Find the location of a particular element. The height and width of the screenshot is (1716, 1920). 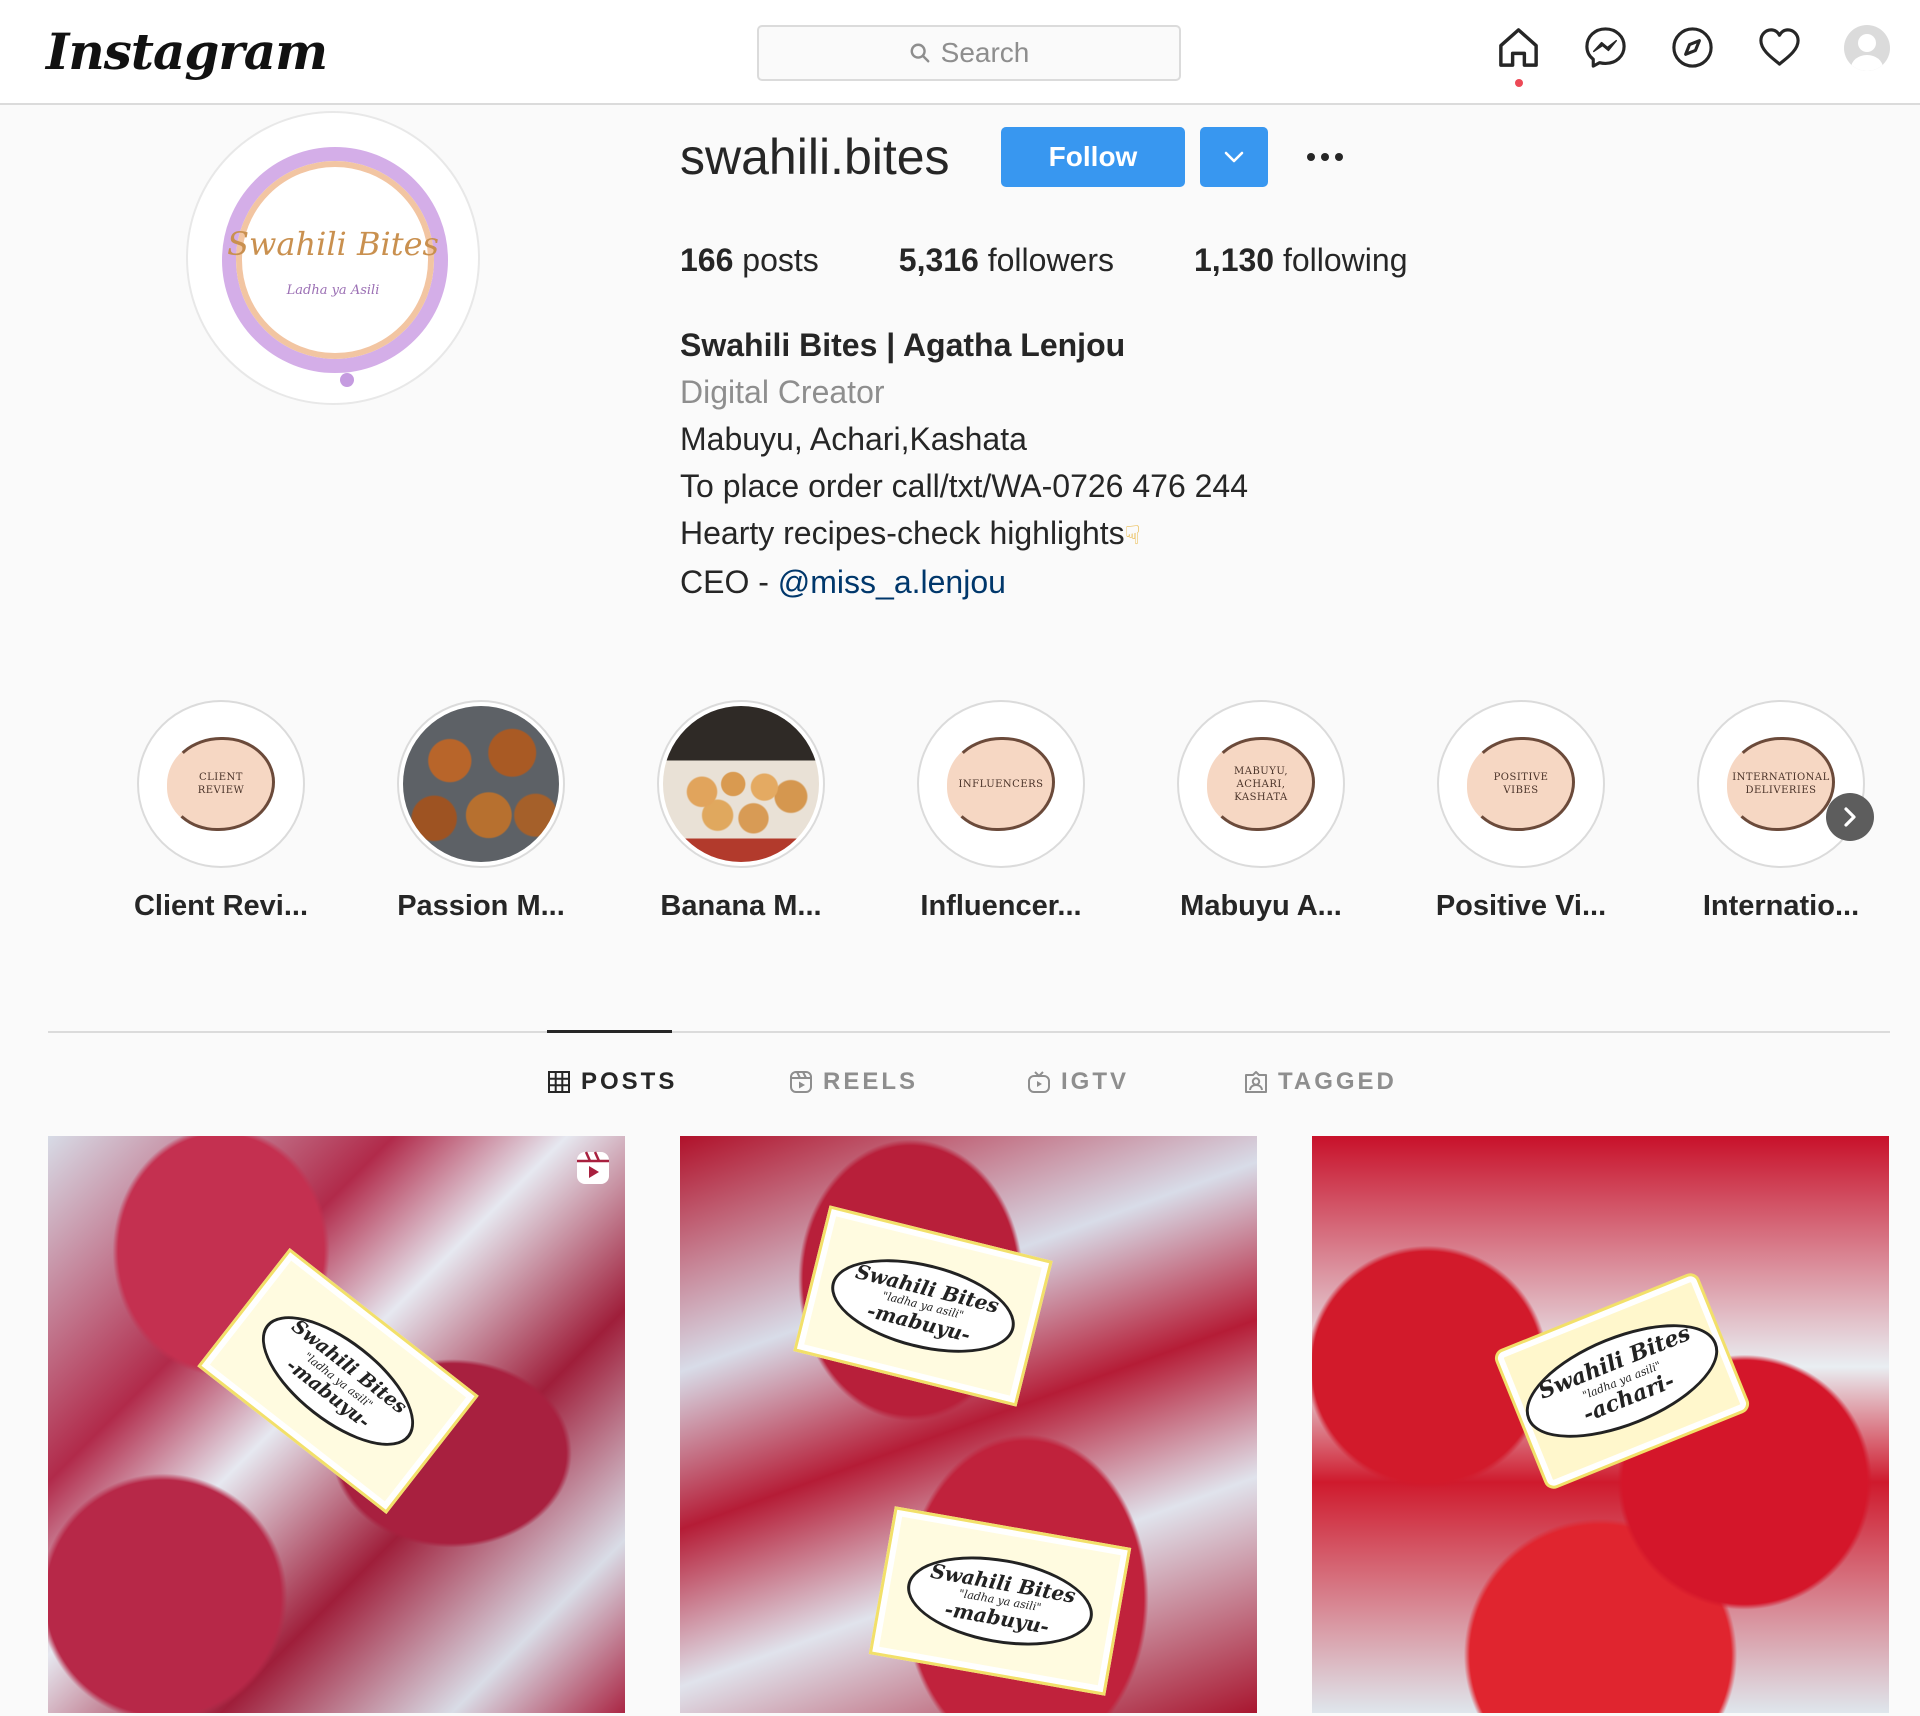

highlight-cover: MABUYU, ACHARI, KASHATA is located at coordinates (1261, 784).